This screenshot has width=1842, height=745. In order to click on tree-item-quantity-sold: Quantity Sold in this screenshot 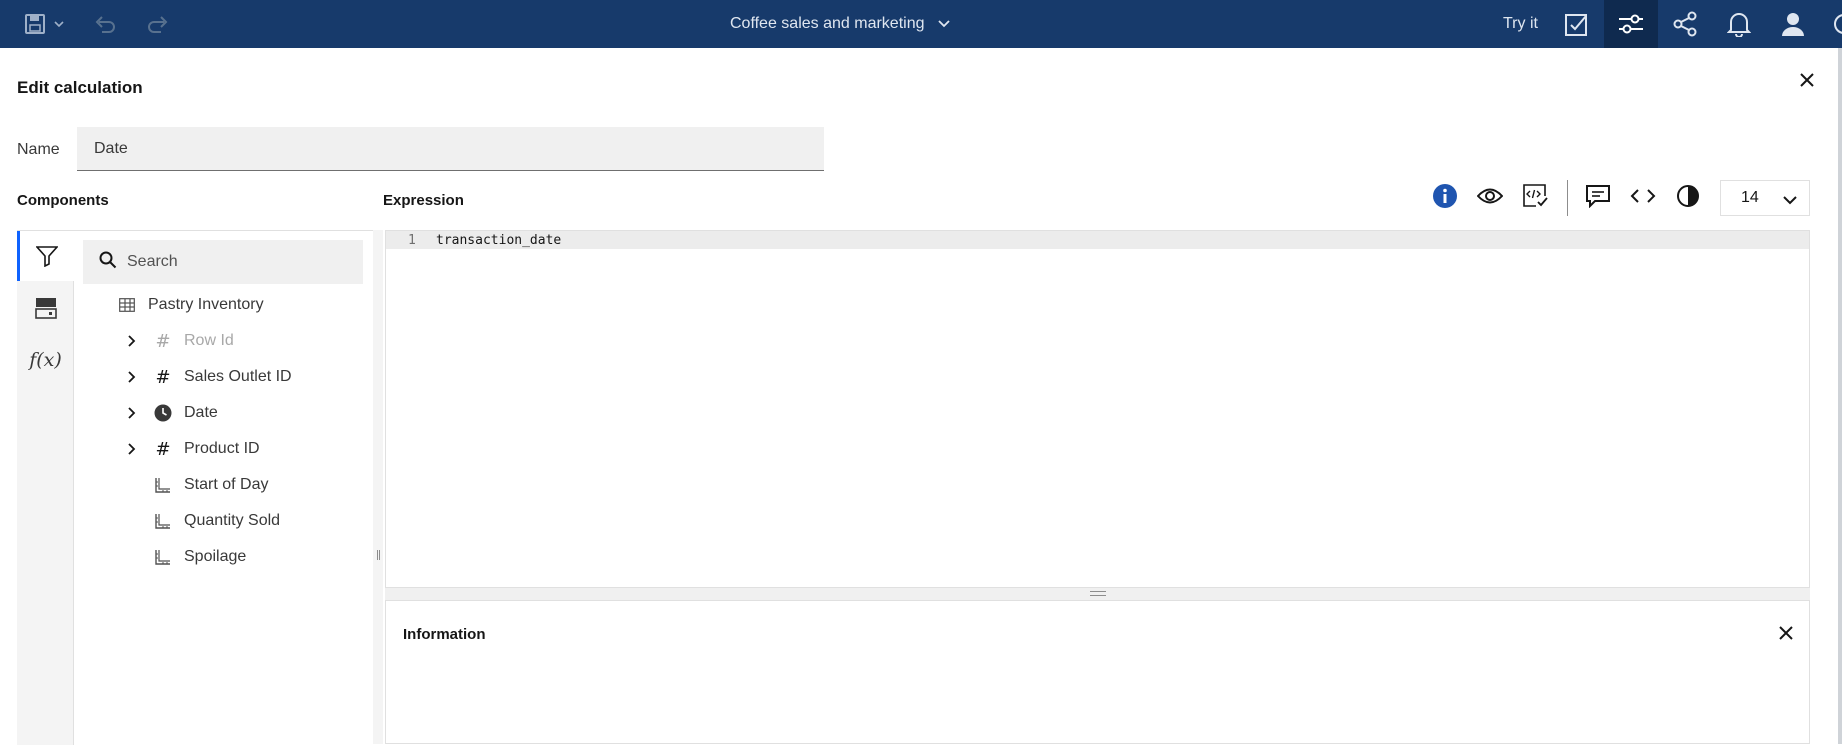, I will do `click(217, 521)`.